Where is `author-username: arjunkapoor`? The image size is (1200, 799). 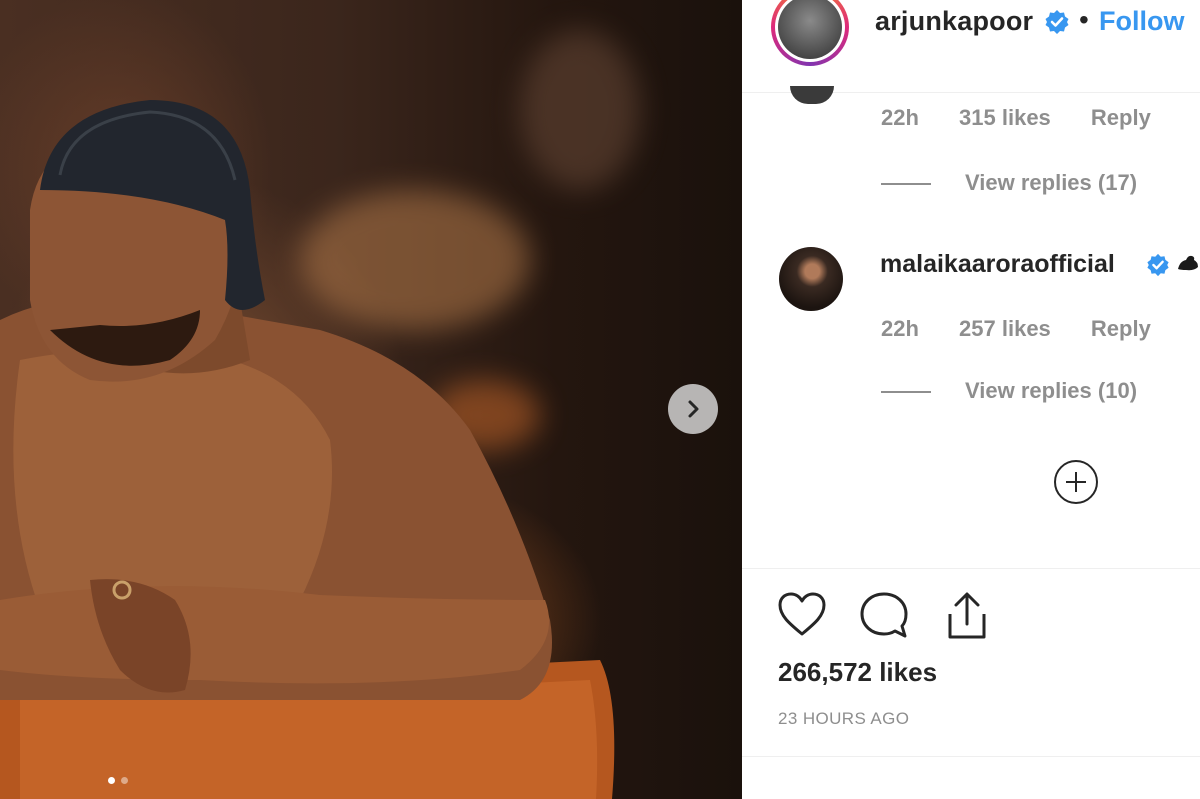 author-username: arjunkapoor is located at coordinates (954, 21).